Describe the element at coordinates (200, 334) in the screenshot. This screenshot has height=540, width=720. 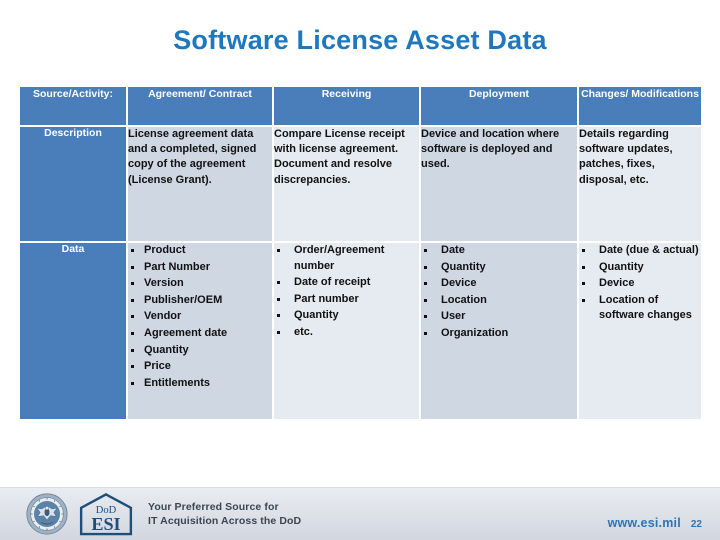
I see `list-item: Agreement date` at that location.